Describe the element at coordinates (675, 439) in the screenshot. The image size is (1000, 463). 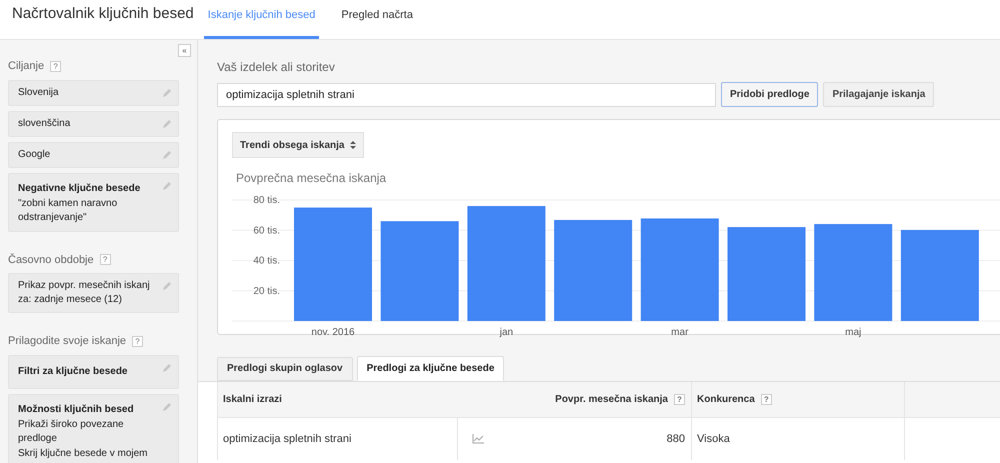
I see `table-cell-text: 880` at that location.